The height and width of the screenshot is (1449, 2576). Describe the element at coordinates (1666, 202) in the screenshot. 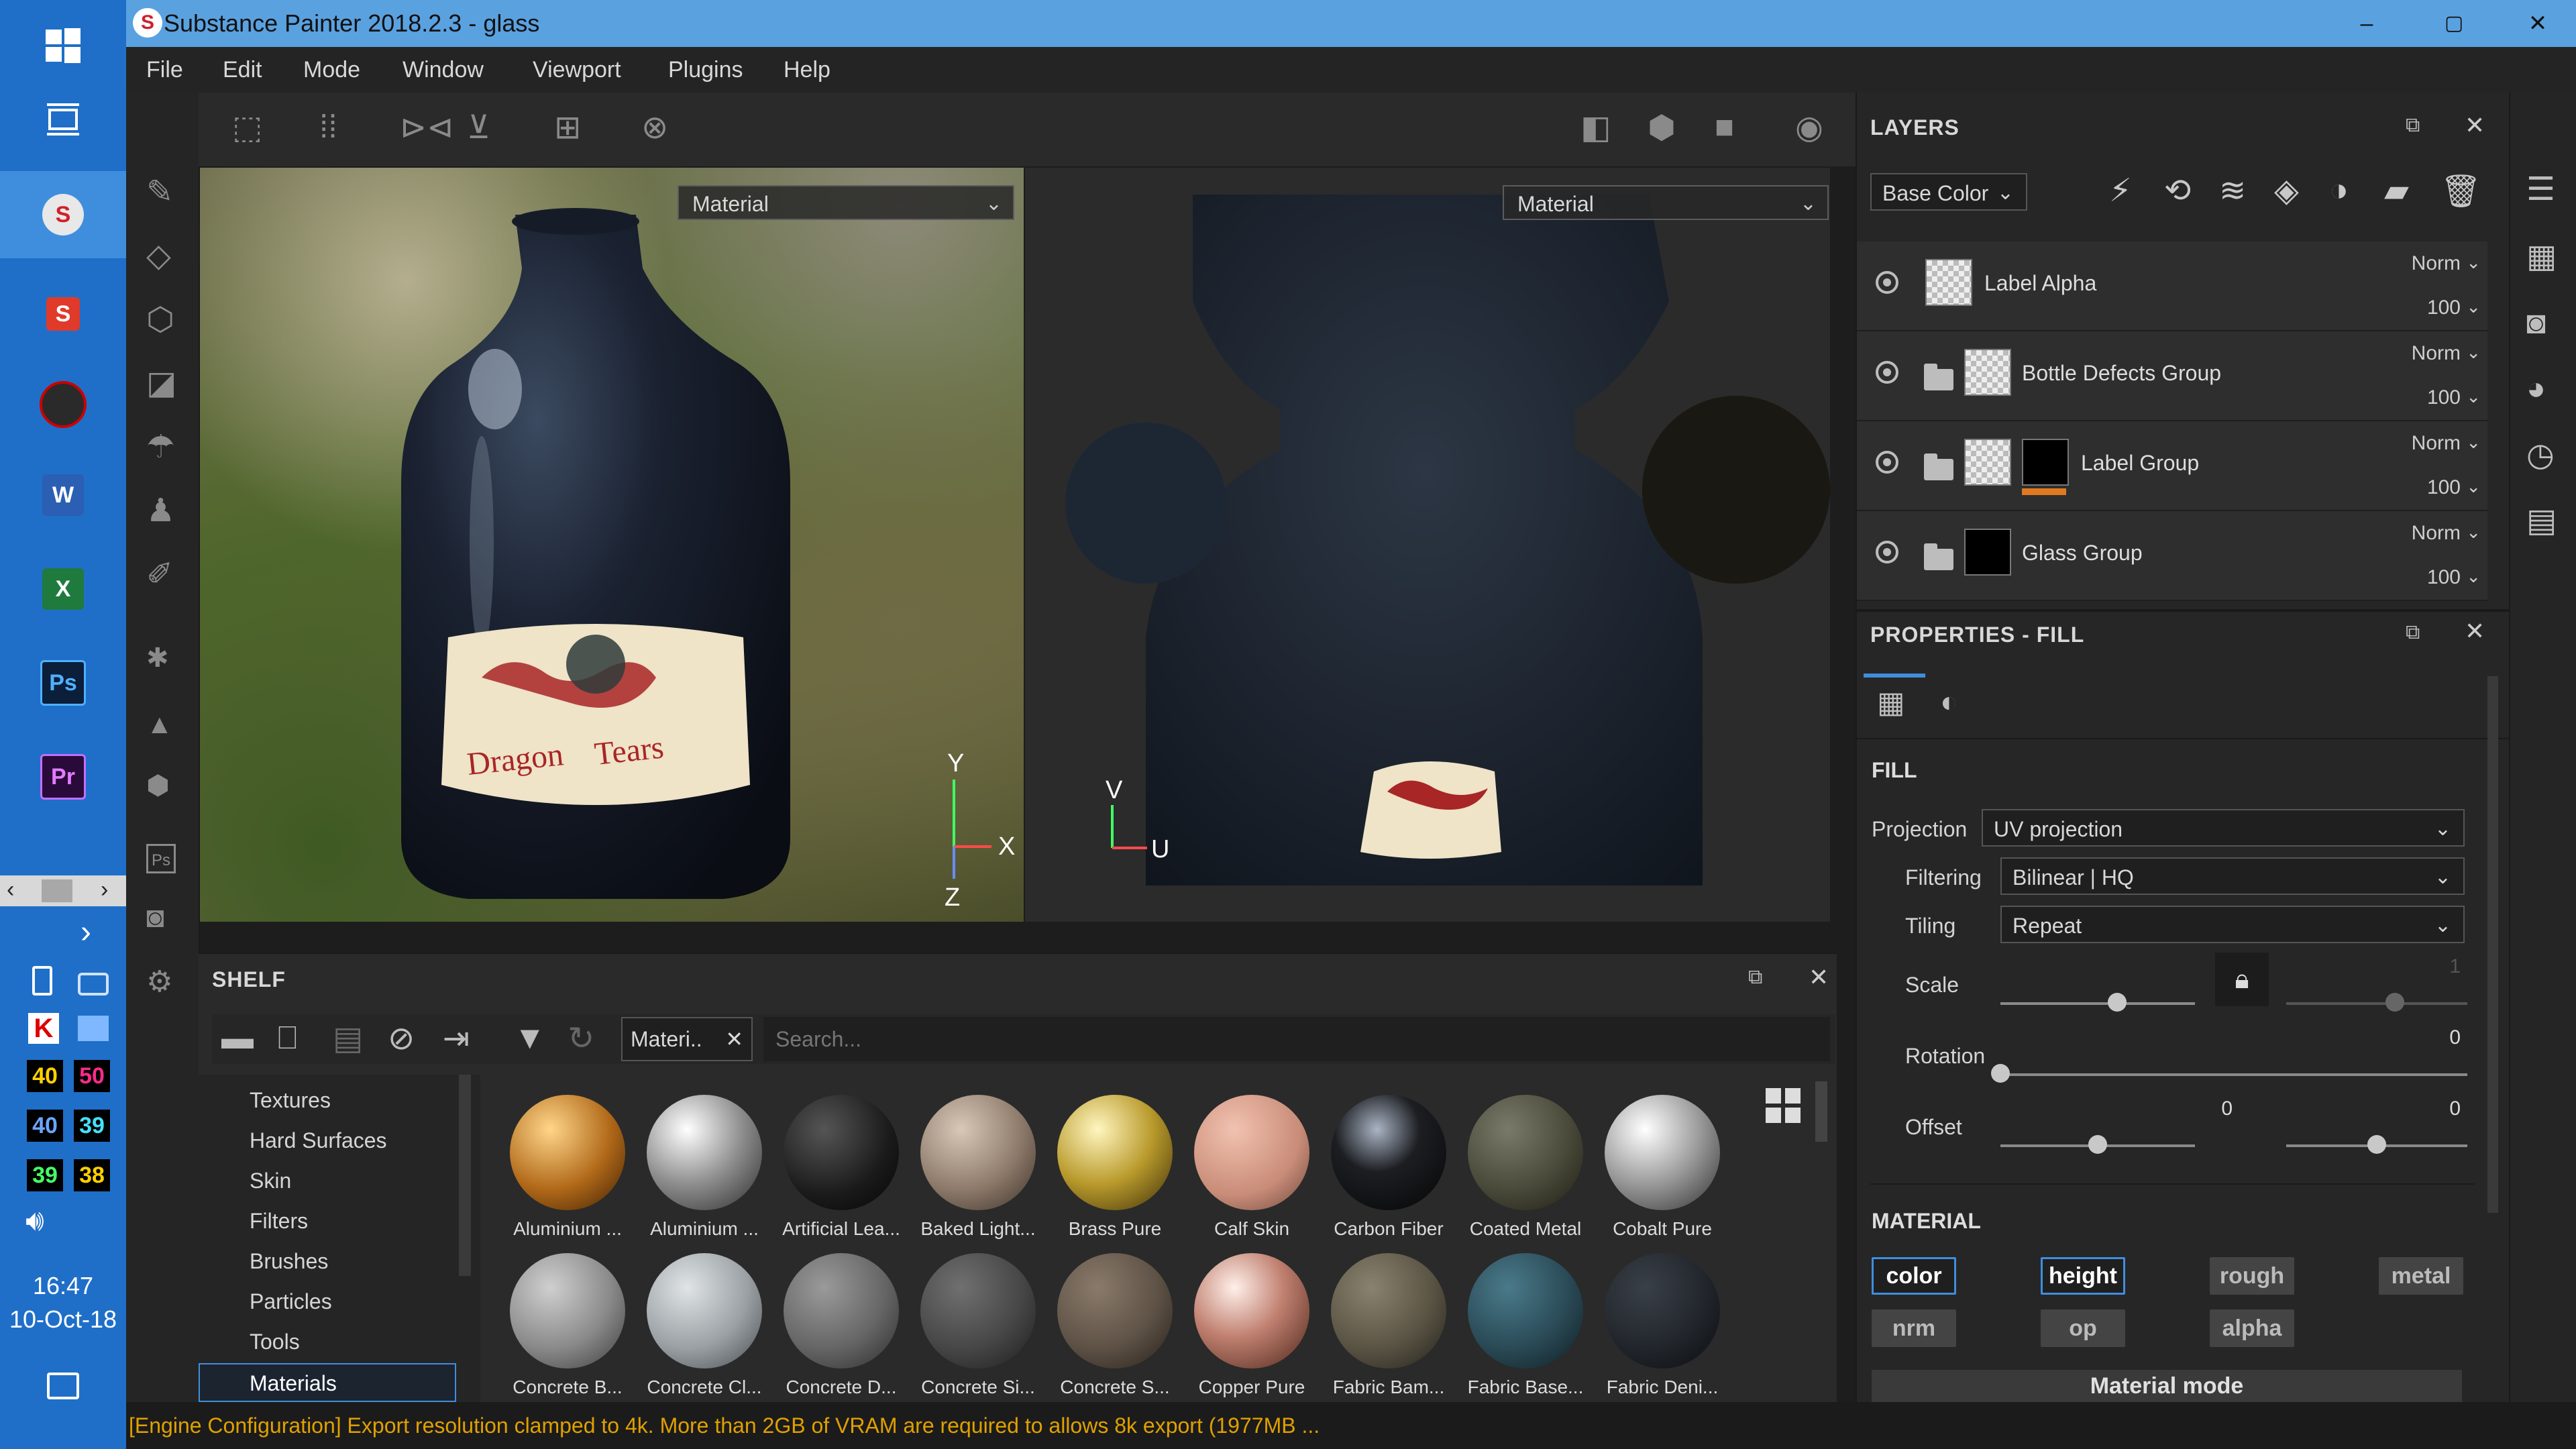

I see `viewport-2d-mode-select: Material ⌄` at that location.